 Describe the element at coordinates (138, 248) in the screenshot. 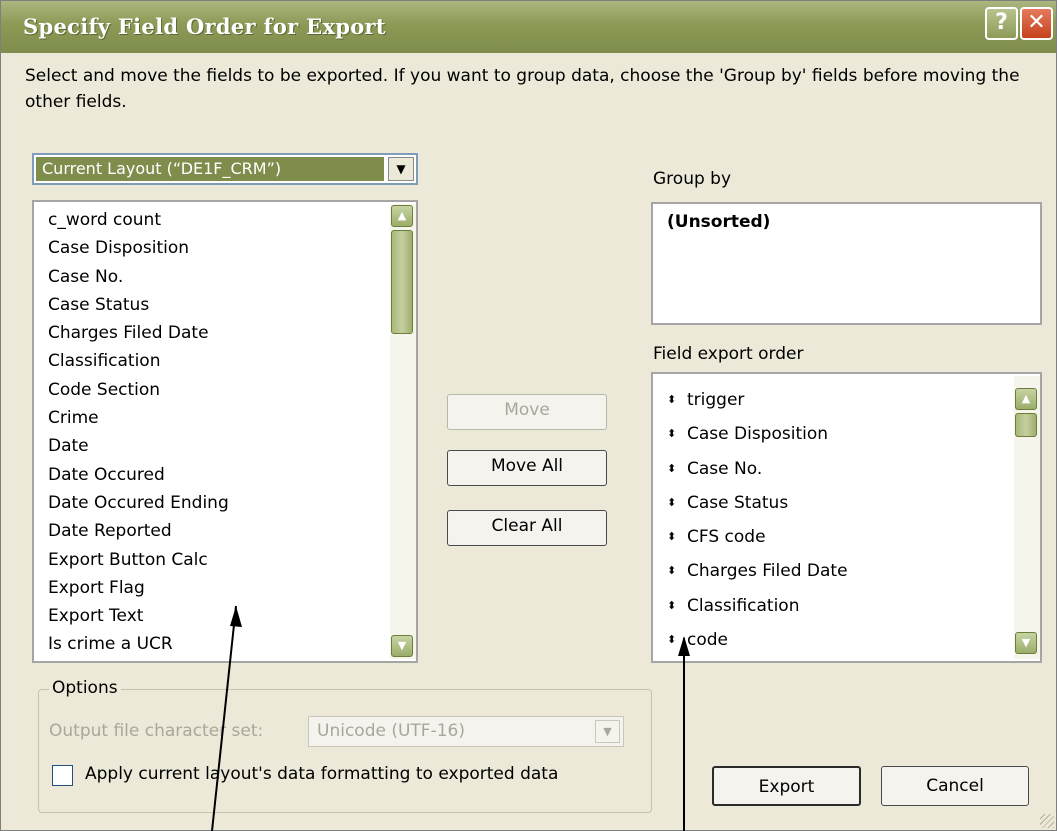

I see `list-item: Case Disposition` at that location.